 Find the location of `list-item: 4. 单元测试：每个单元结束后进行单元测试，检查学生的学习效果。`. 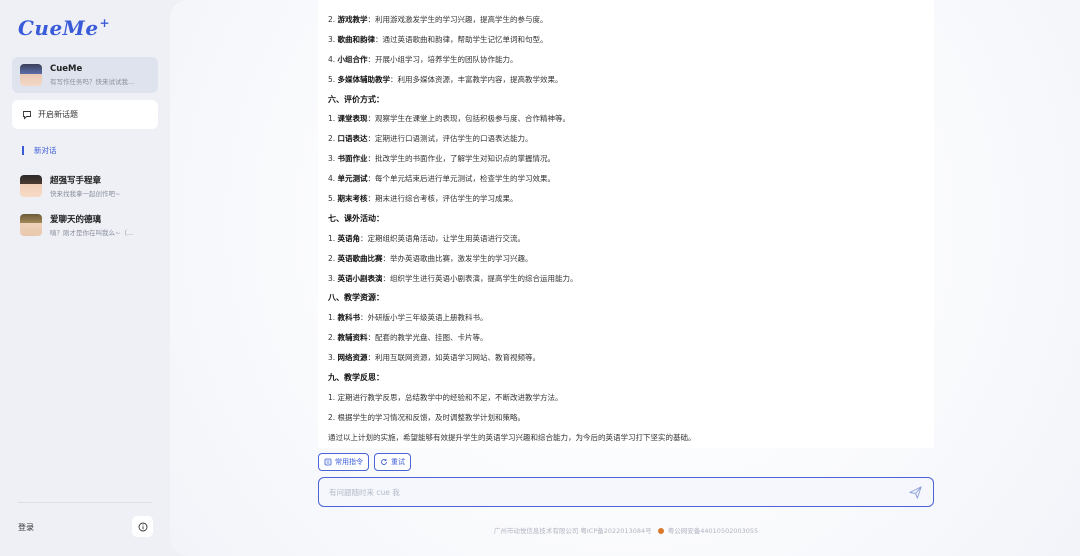

list-item: 4. 单元测试：每个单元结束后进行单元测试，检查学生的学习效果。 is located at coordinates (626, 179).